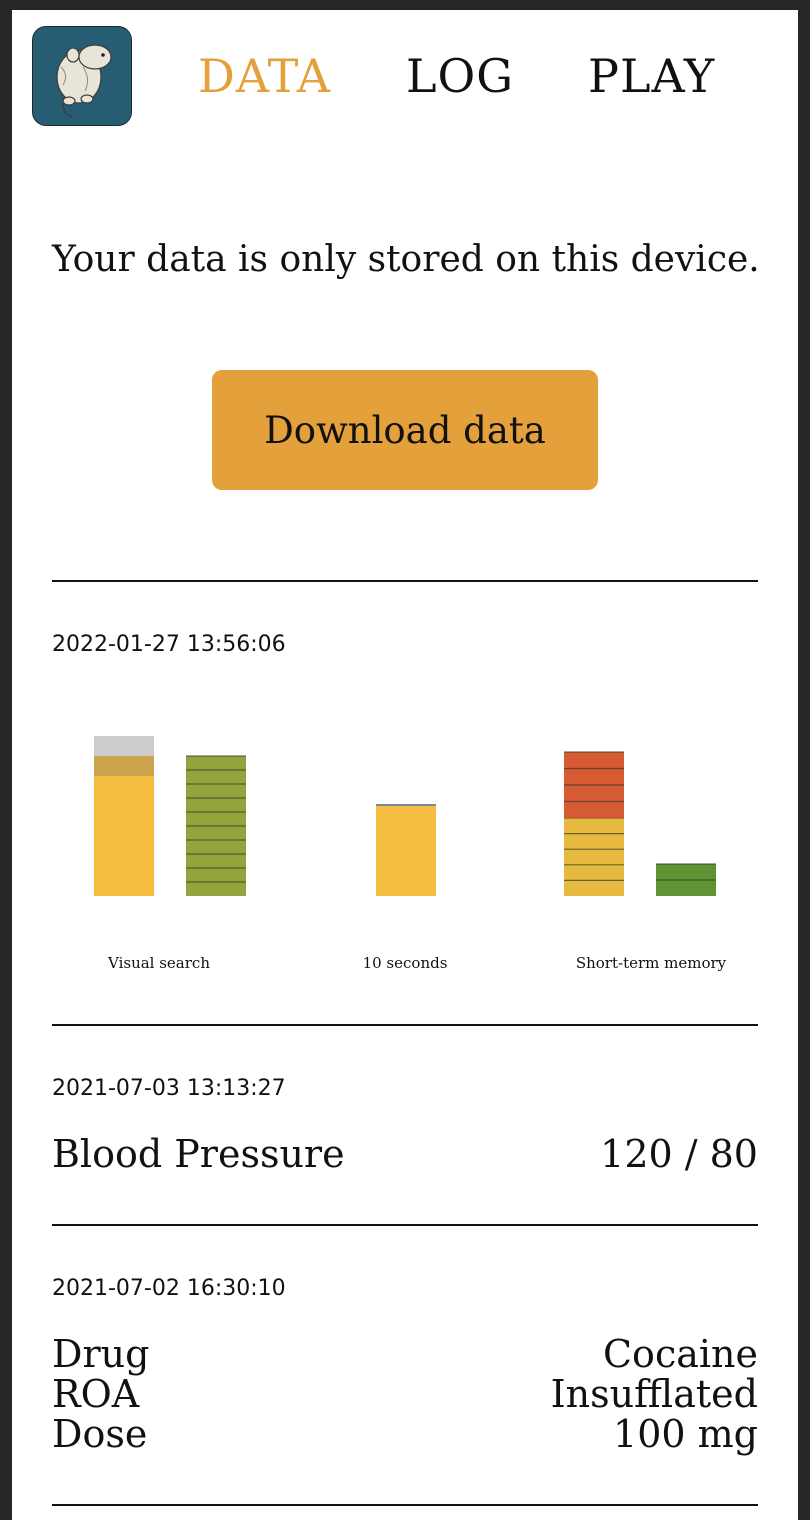  I want to click on tab-play: PLAY, so click(651, 76).